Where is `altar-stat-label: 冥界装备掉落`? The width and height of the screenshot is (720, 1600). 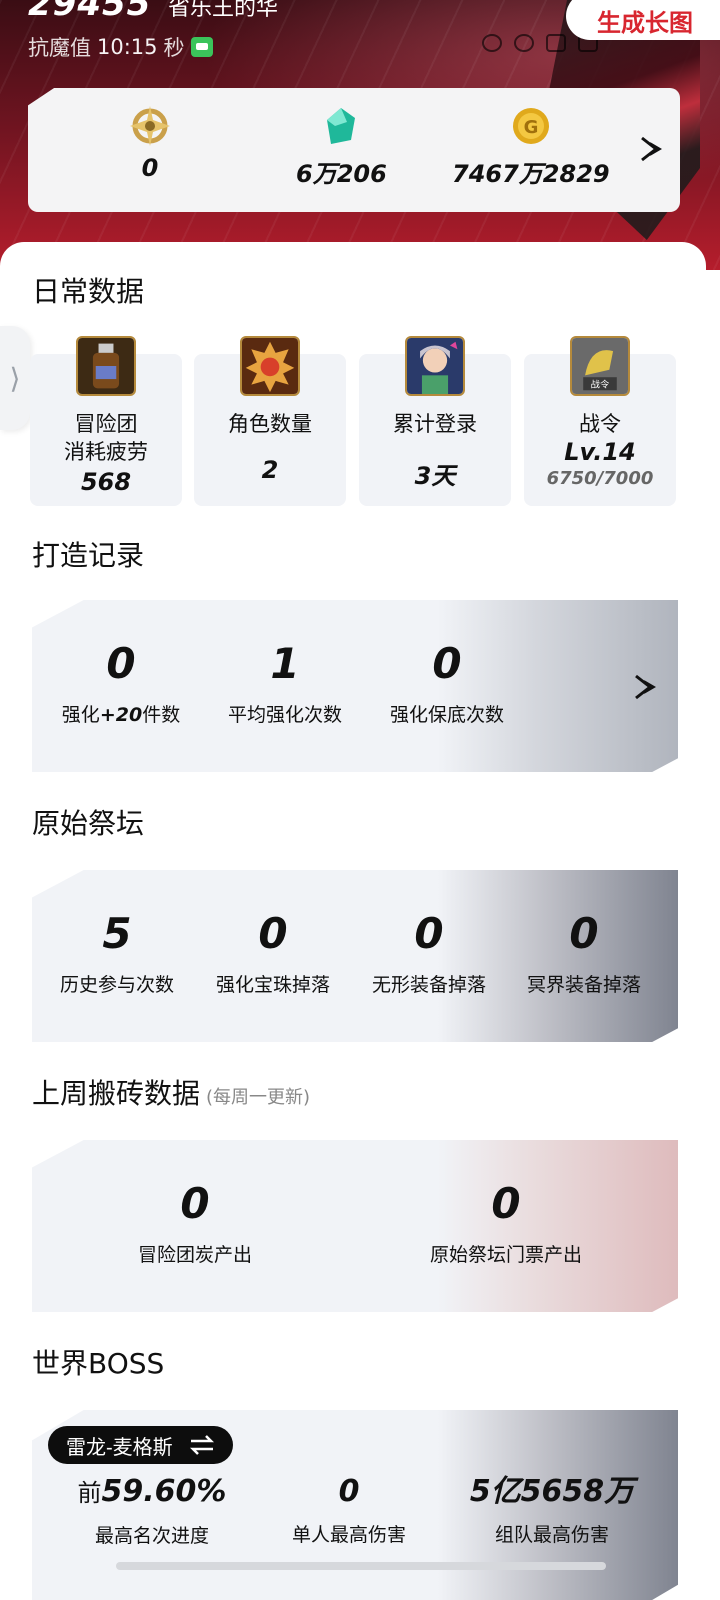 altar-stat-label: 冥界装备掉落 is located at coordinates (583, 985).